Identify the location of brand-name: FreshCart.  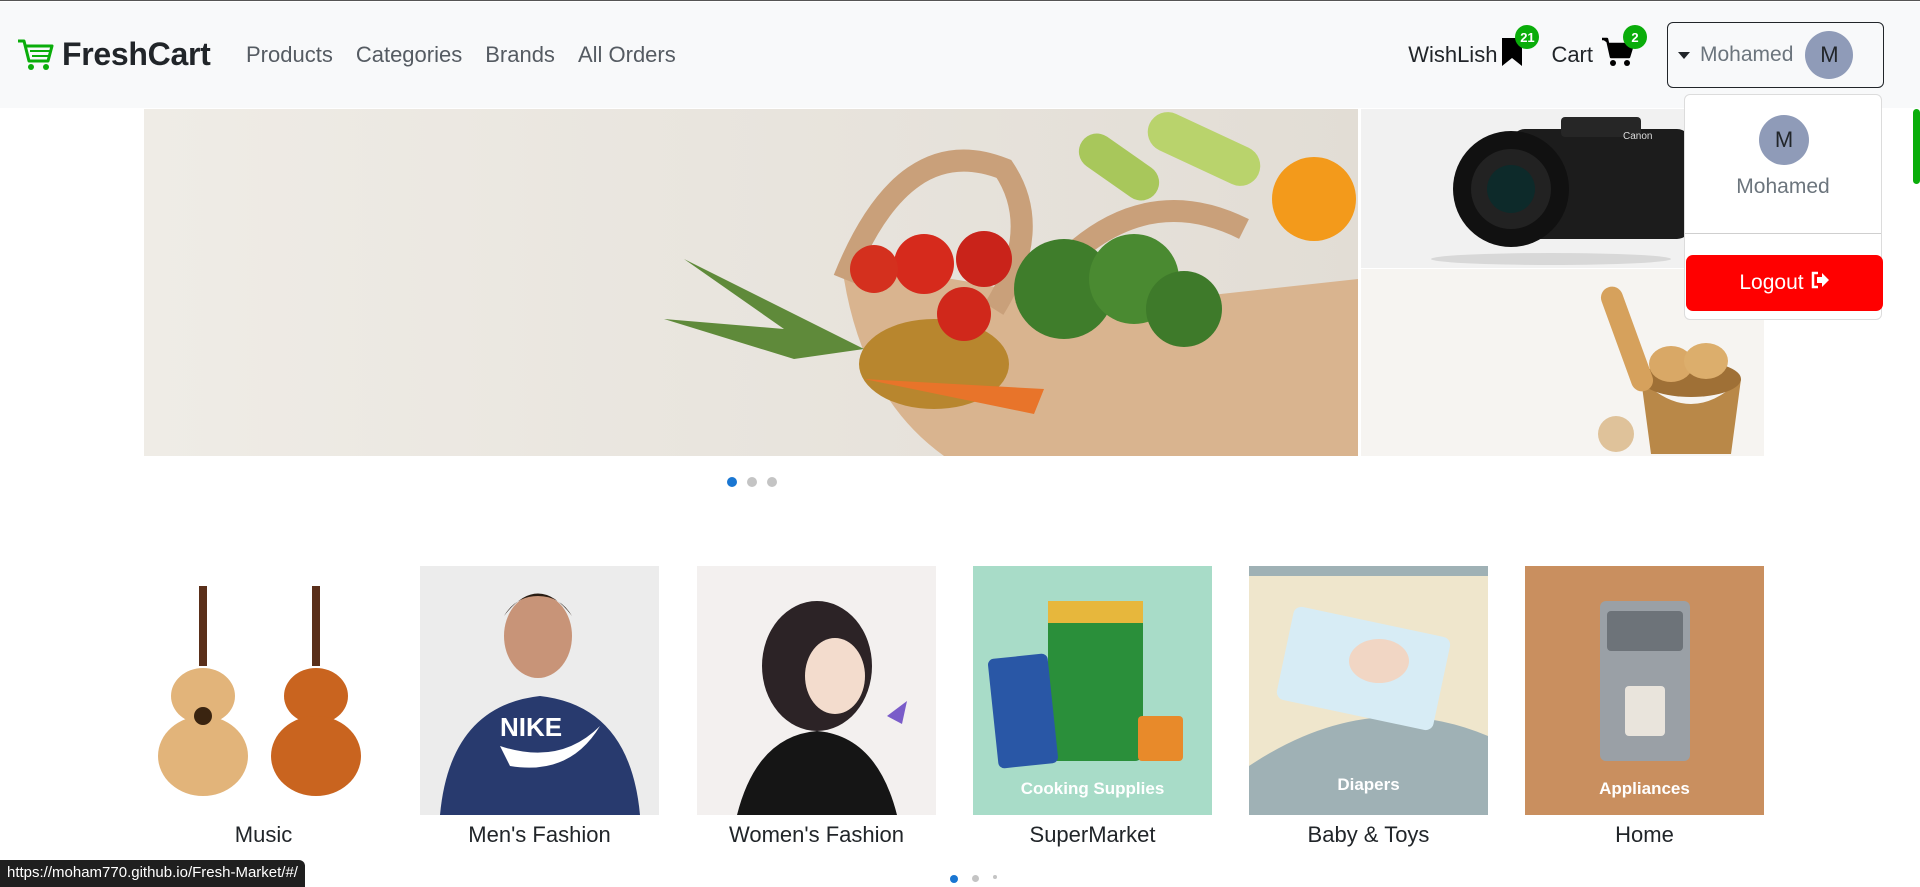
(136, 54).